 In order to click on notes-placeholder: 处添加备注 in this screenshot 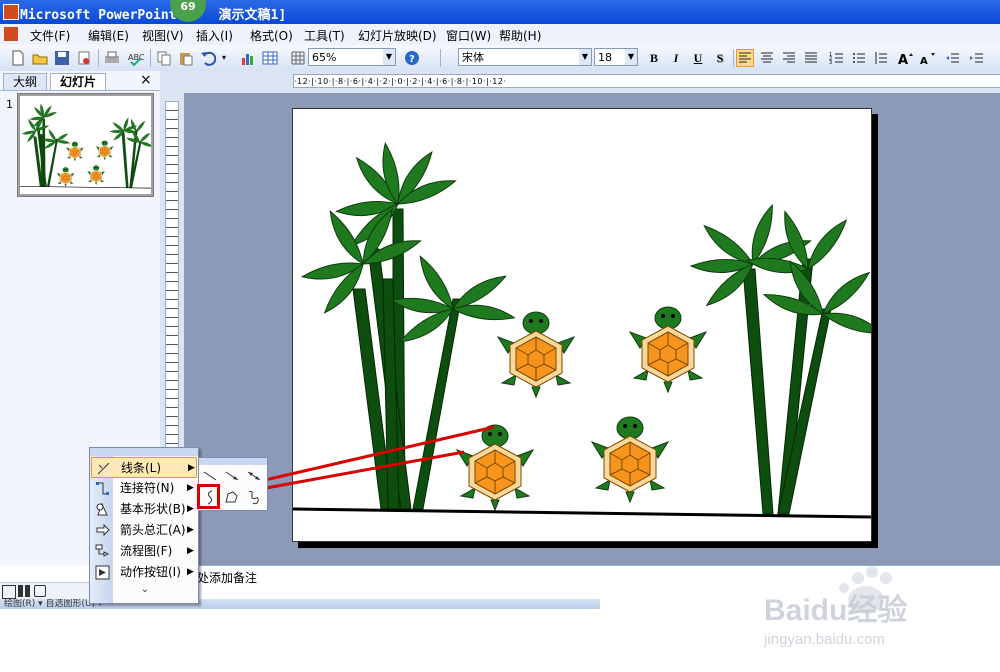, I will do `click(227, 578)`.